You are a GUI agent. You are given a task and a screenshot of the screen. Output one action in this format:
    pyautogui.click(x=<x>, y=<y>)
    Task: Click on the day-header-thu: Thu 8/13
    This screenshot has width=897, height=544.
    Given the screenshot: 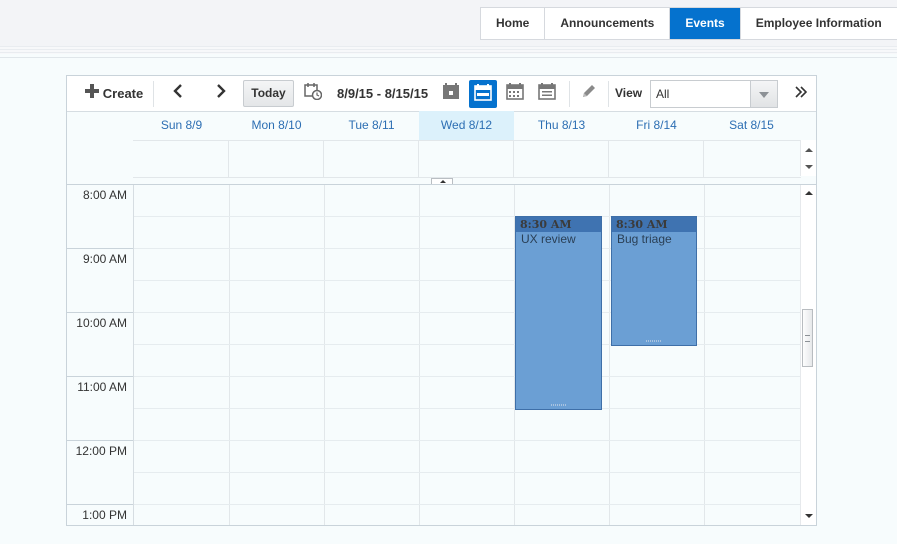 What is the action you would take?
    pyautogui.click(x=561, y=125)
    